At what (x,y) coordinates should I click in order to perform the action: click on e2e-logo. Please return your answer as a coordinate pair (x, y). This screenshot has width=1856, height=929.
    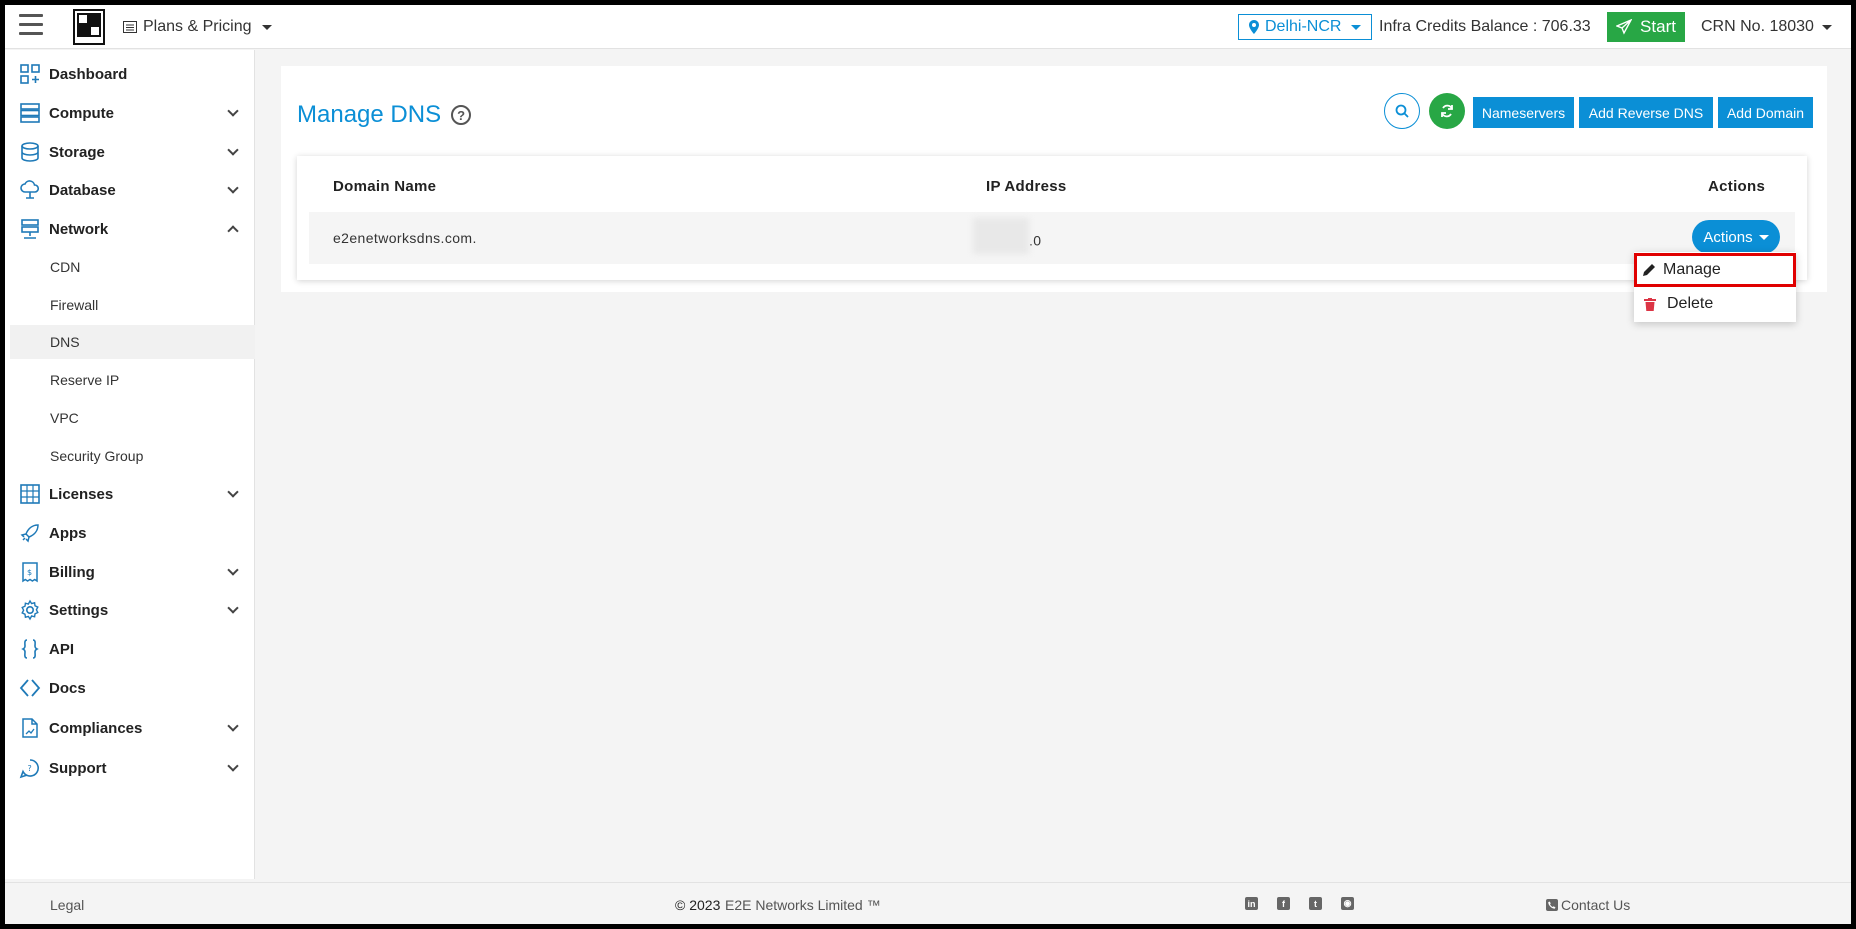
    Looking at the image, I should click on (89, 27).